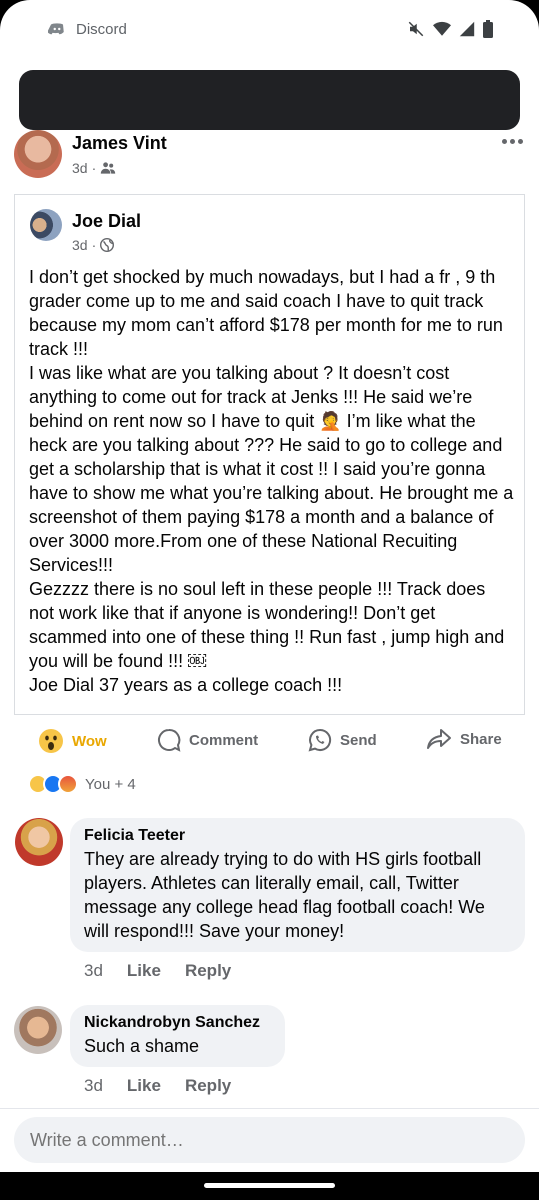 This screenshot has width=539, height=1200. I want to click on share-button: Share, so click(464, 739).